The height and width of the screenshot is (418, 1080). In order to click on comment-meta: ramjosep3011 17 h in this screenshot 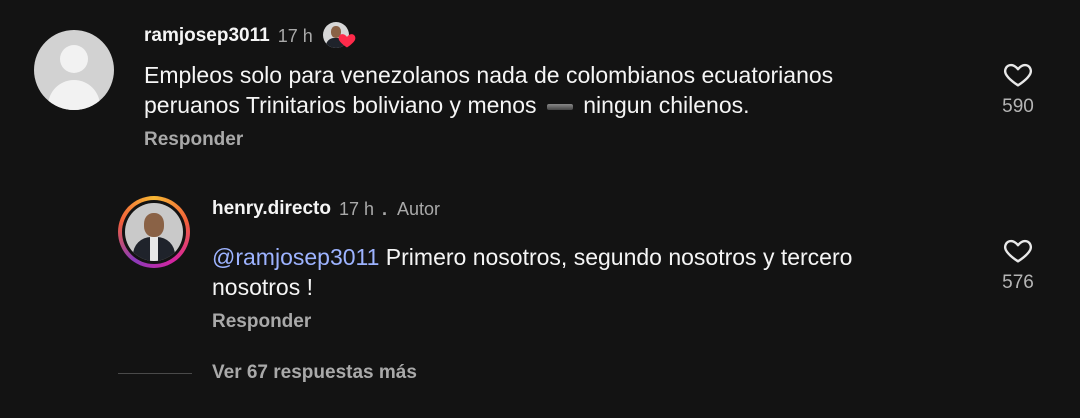, I will do `click(250, 36)`.